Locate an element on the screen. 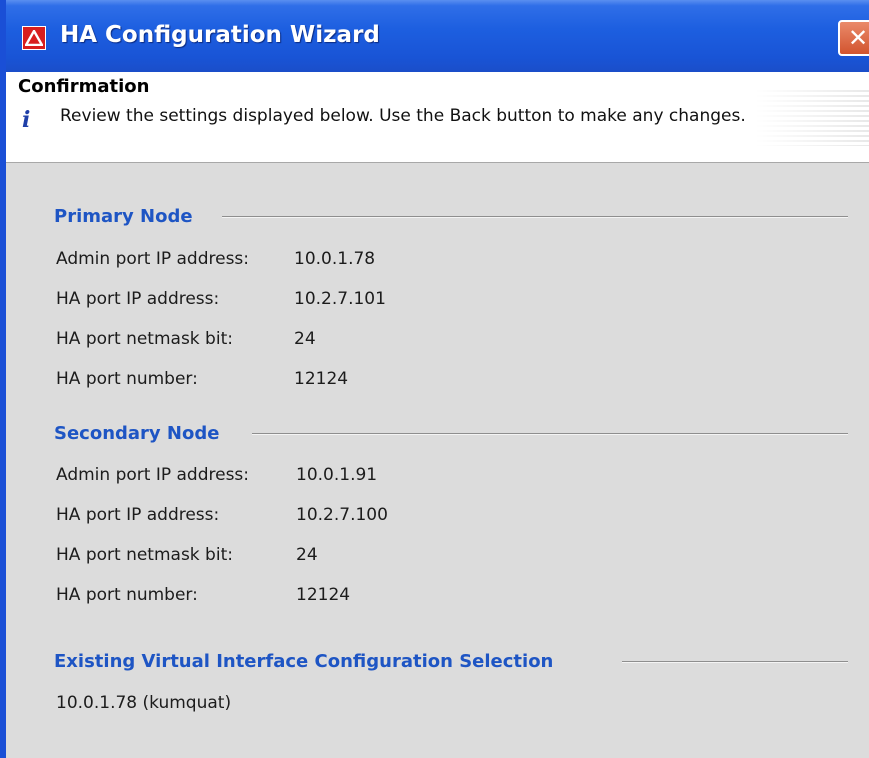 This screenshot has height=758, width=869. primary-port-value: 12124 is located at coordinates (321, 379).